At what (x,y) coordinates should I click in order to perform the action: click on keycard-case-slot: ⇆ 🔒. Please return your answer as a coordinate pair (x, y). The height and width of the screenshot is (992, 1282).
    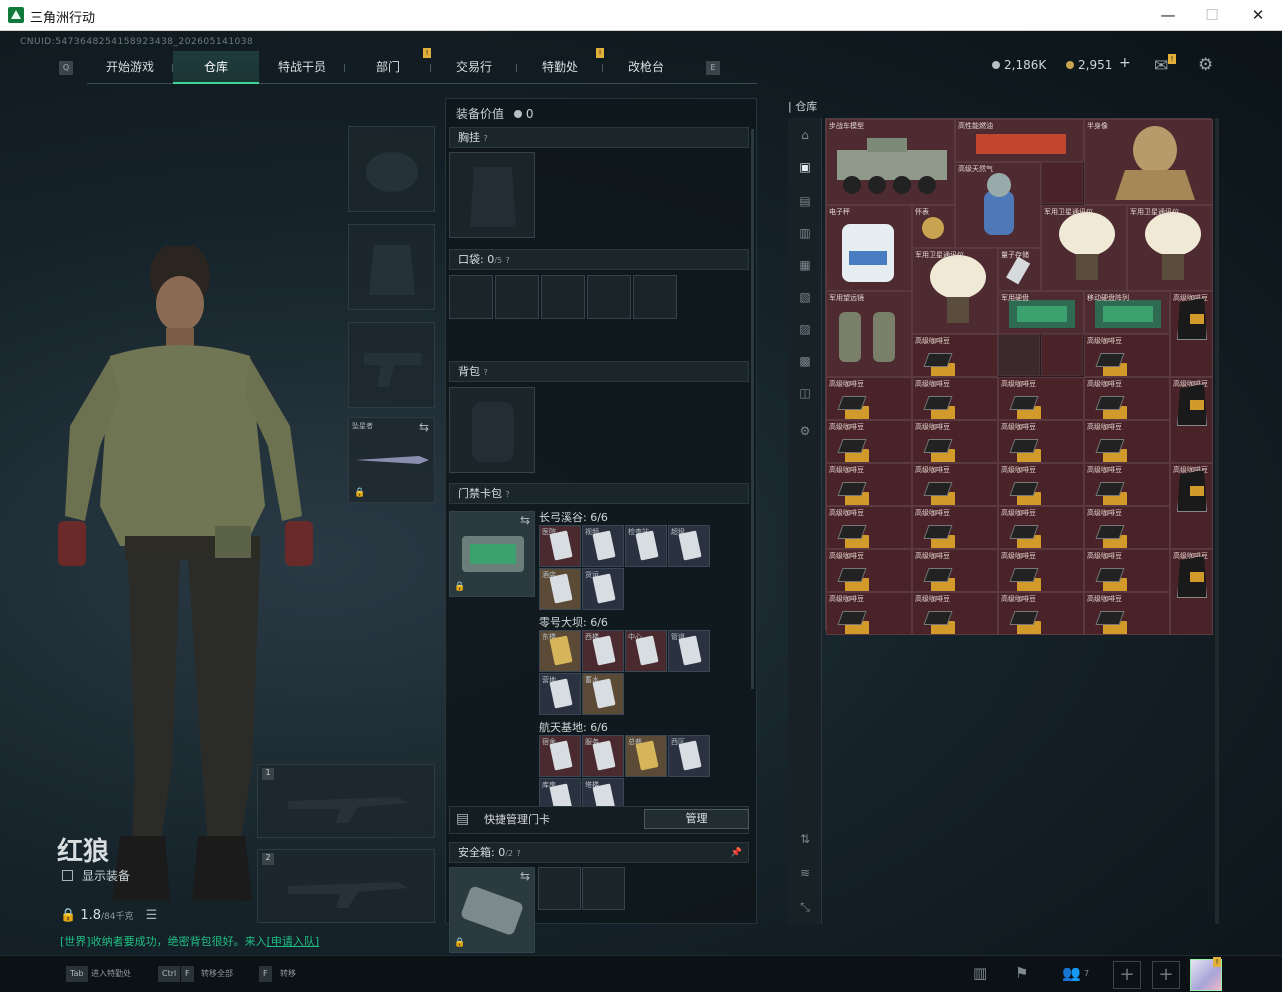
    Looking at the image, I should click on (492, 554).